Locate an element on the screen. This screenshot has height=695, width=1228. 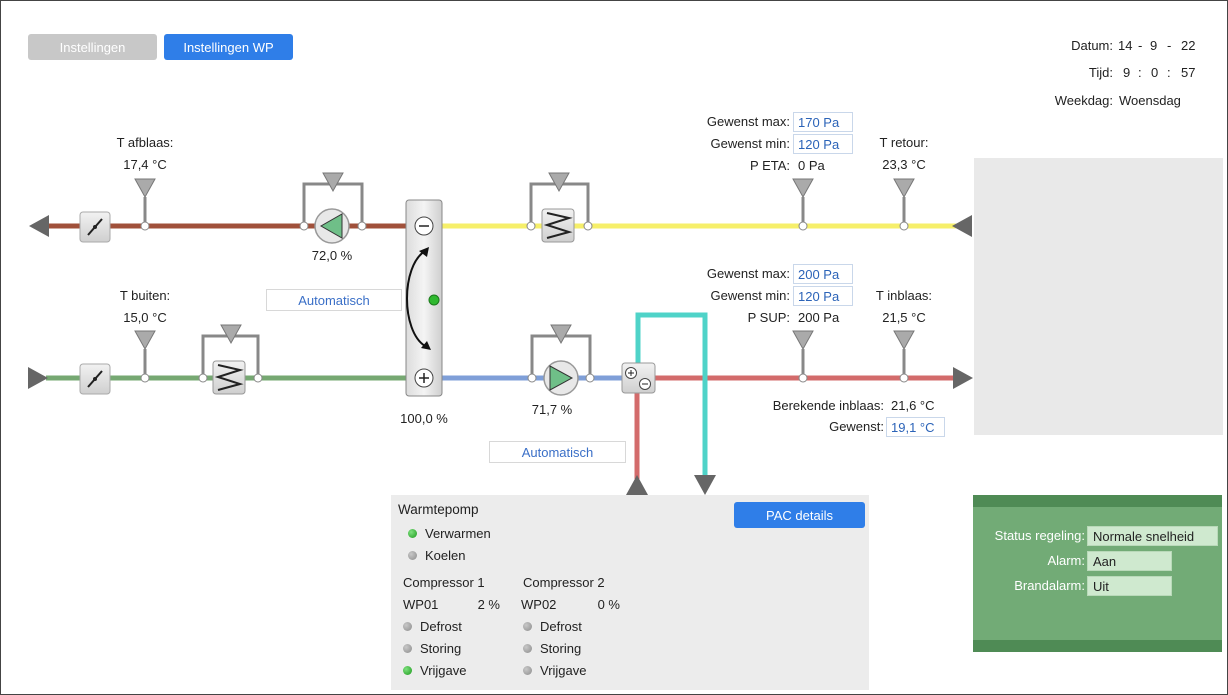
gewenst-inblaas-input: 19,1 °C is located at coordinates (915, 427).